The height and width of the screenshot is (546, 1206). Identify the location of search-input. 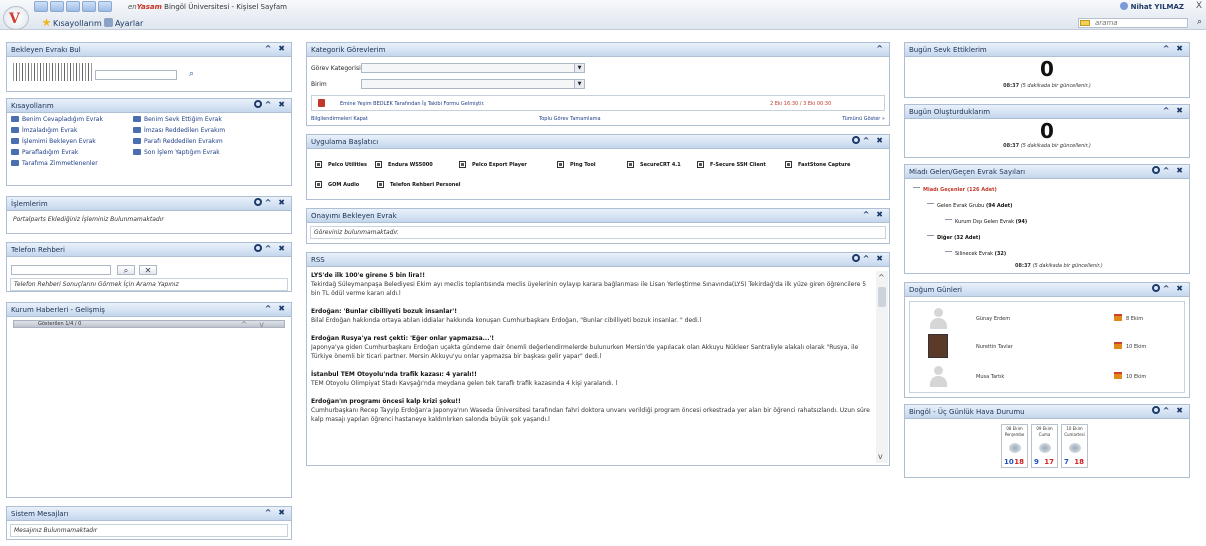
(1140, 23).